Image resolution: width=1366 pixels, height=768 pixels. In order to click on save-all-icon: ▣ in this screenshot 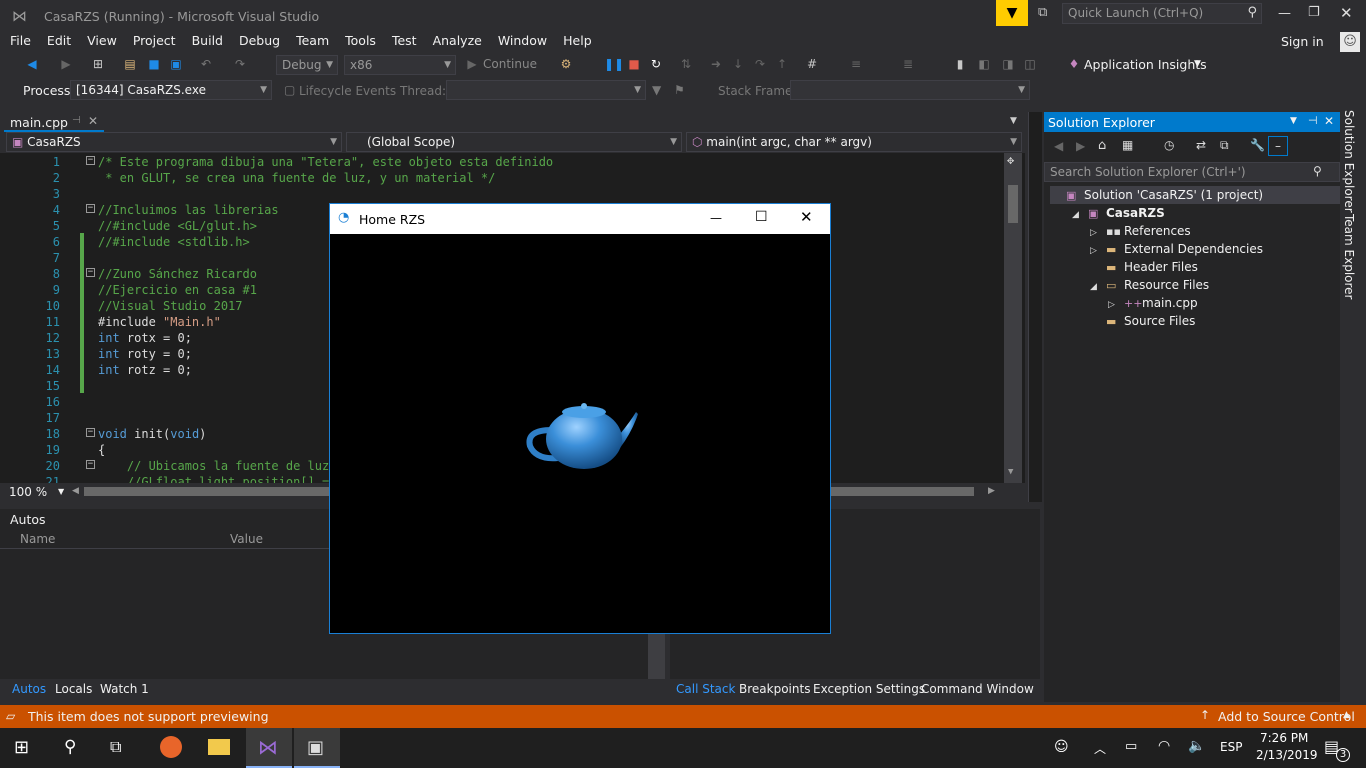, I will do `click(176, 64)`.